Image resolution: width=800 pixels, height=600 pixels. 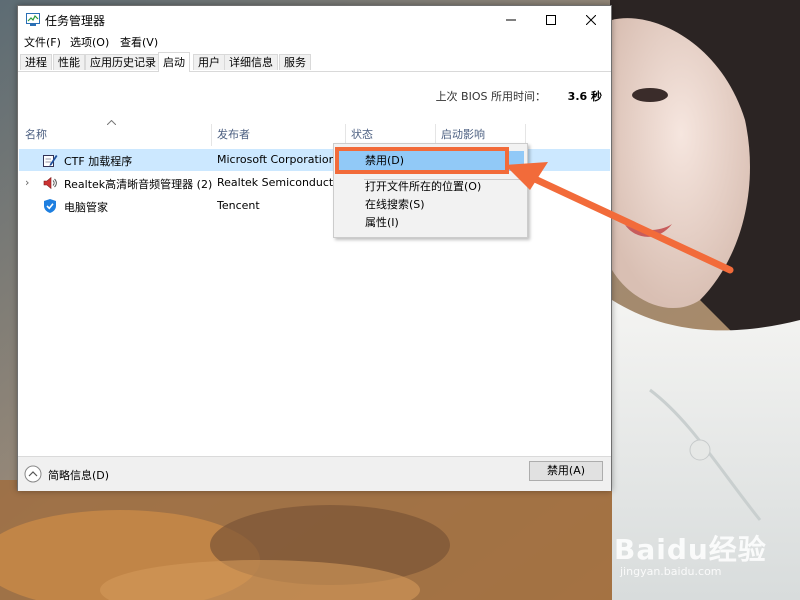 I want to click on context-menu: 禁用(D) 打开文件所在的位置(O) 在线搜索(S) 属性(I), so click(x=430, y=190).